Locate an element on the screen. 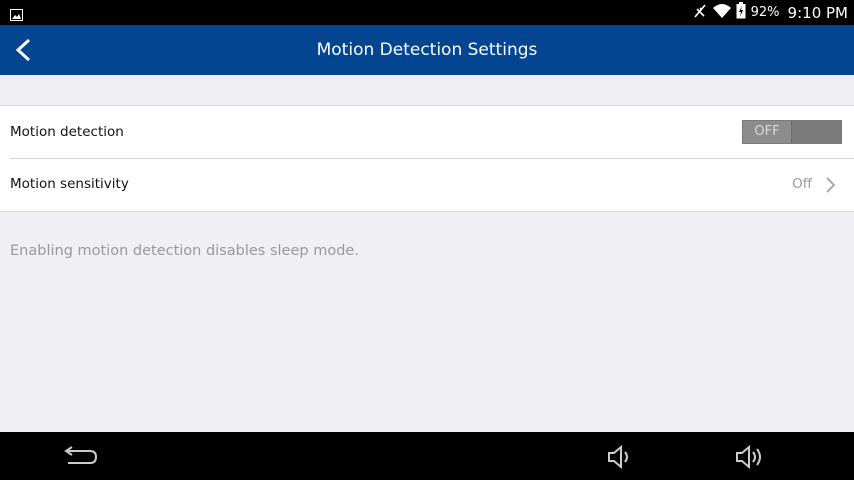 This screenshot has height=480, width=854. signal-off-icon is located at coordinates (700, 13).